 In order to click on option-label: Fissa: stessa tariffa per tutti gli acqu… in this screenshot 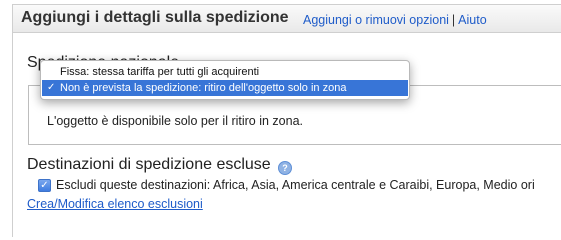, I will do `click(160, 72)`.